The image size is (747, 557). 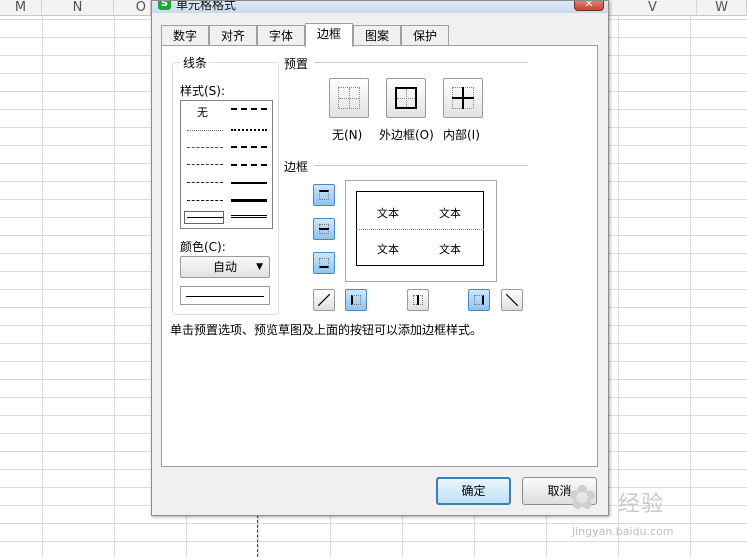 What do you see at coordinates (473, 491) in the screenshot?
I see `ok-button: 确定` at bounding box center [473, 491].